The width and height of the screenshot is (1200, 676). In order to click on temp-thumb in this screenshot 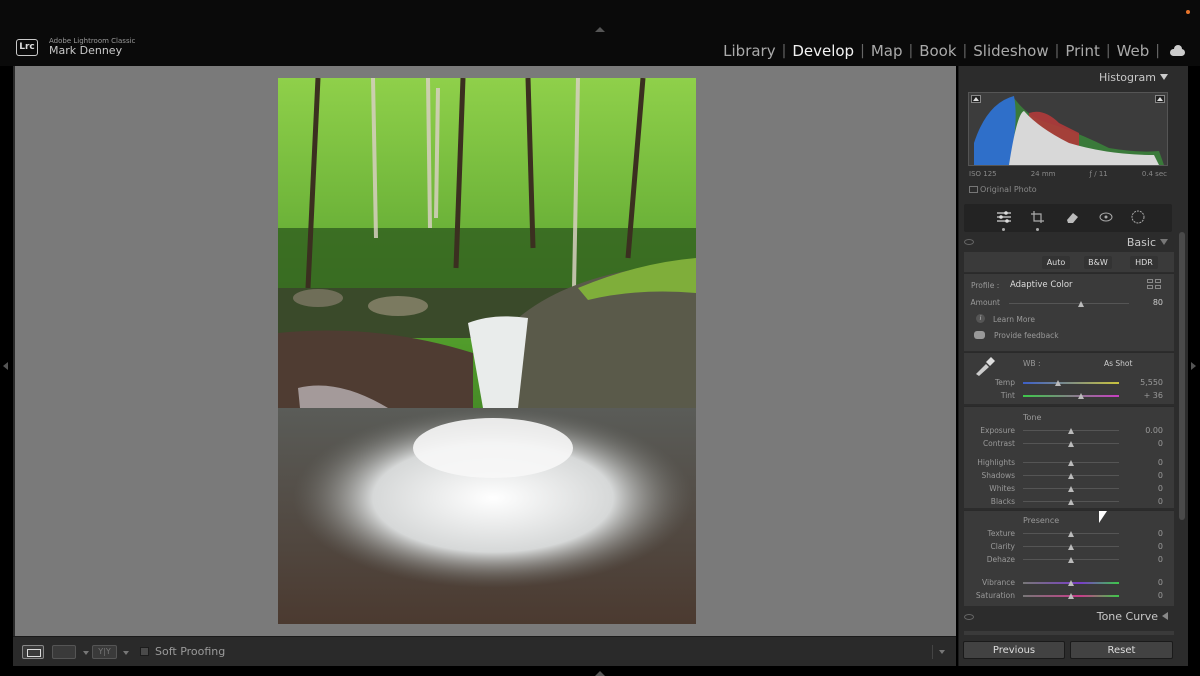, I will do `click(1057, 383)`.